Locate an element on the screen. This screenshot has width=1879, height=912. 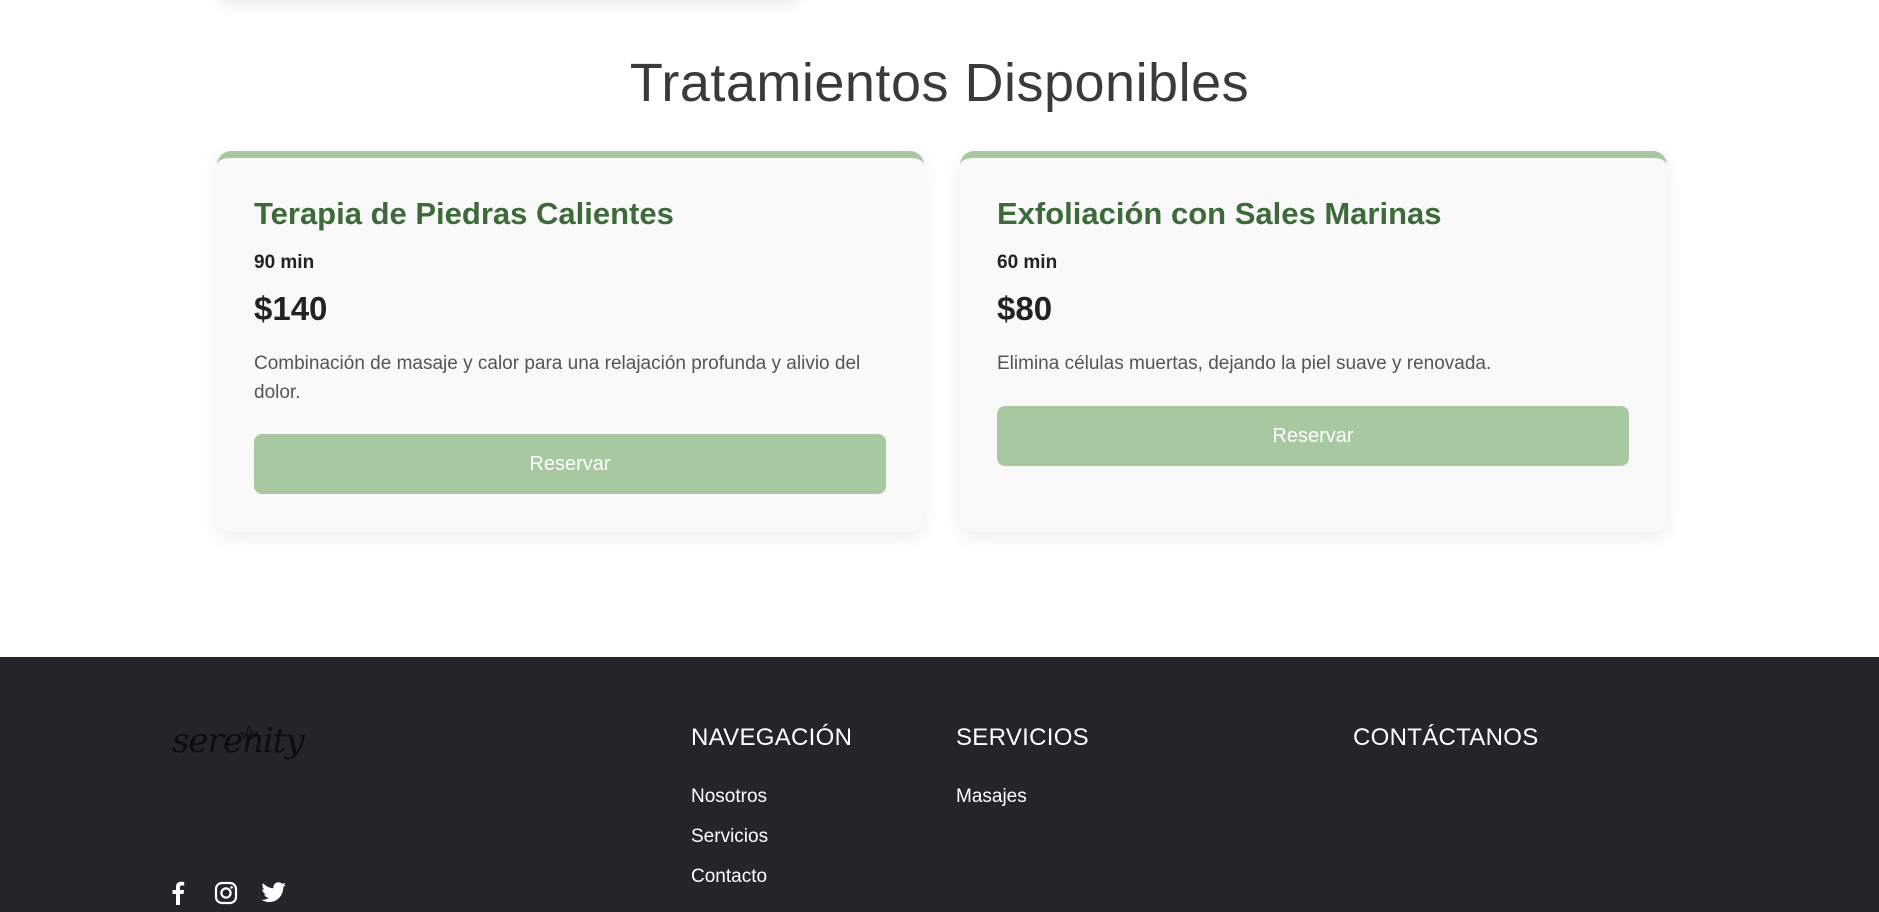
treatment-price: $140 is located at coordinates (291, 308).